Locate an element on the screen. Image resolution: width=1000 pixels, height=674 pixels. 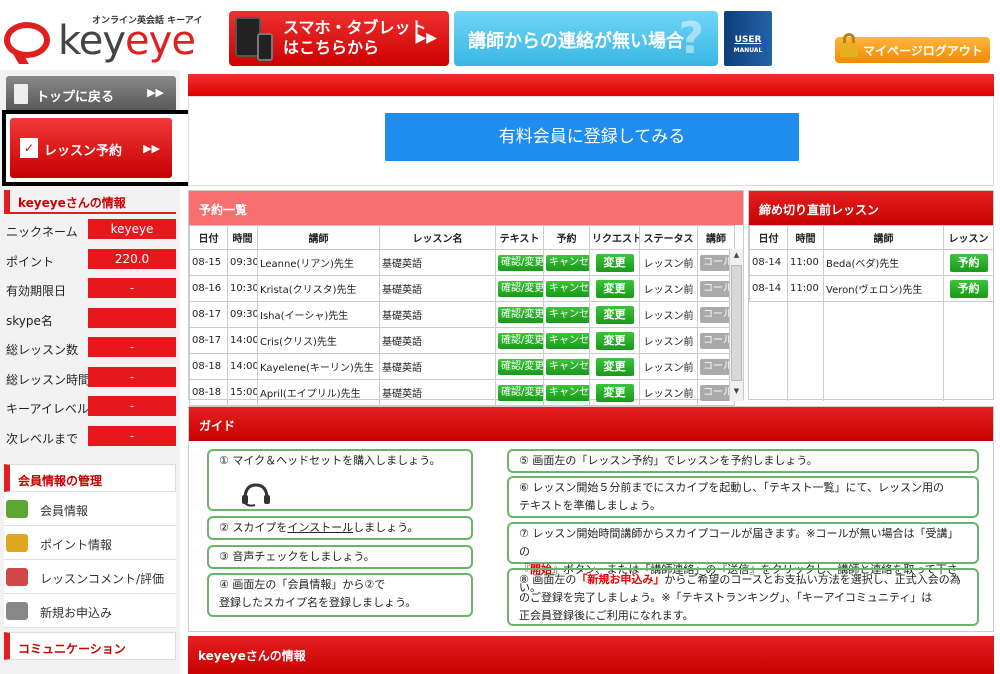
member-management-heading: 会員情報の管理 is located at coordinates (90, 478).